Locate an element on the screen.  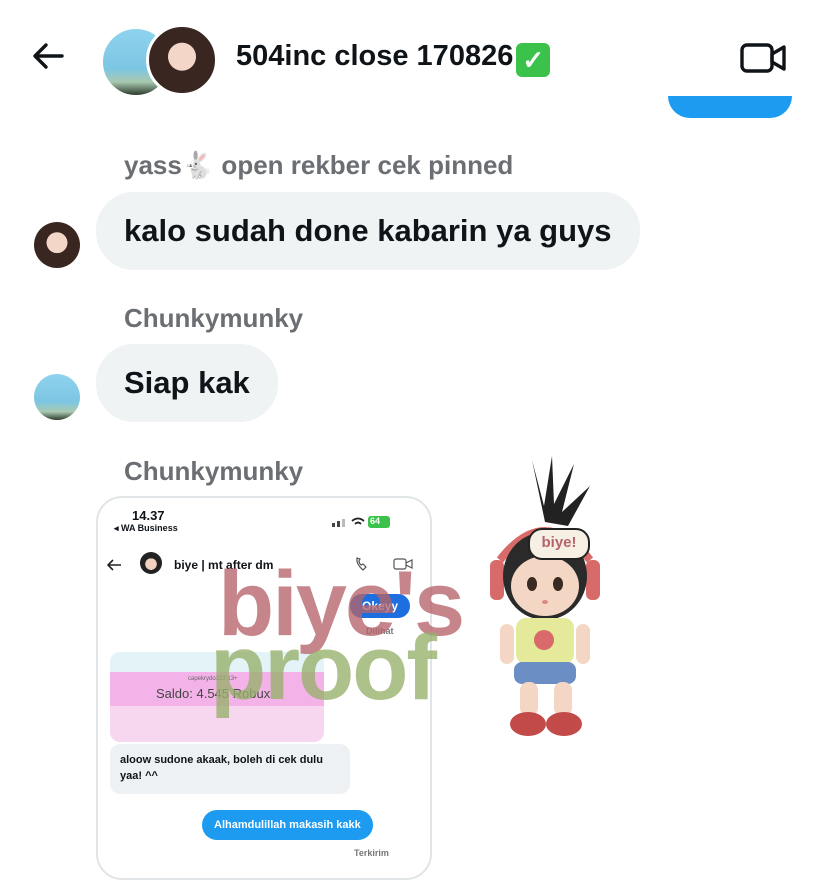
chat-avatar is located at coordinates (151, 563).